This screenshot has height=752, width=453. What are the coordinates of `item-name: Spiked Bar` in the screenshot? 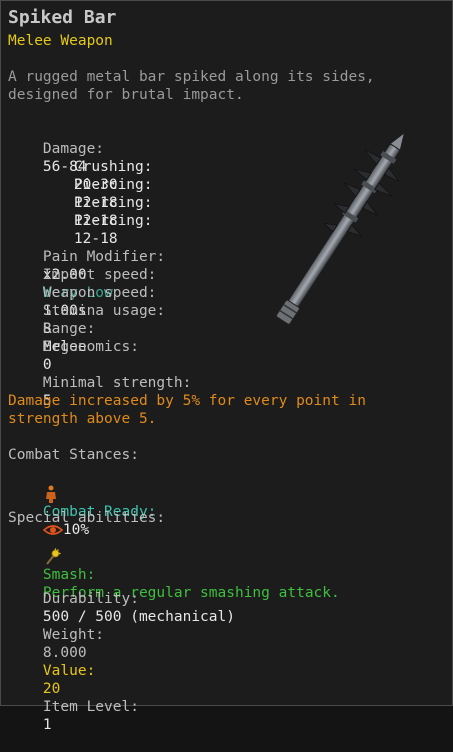 It's located at (62, 17).